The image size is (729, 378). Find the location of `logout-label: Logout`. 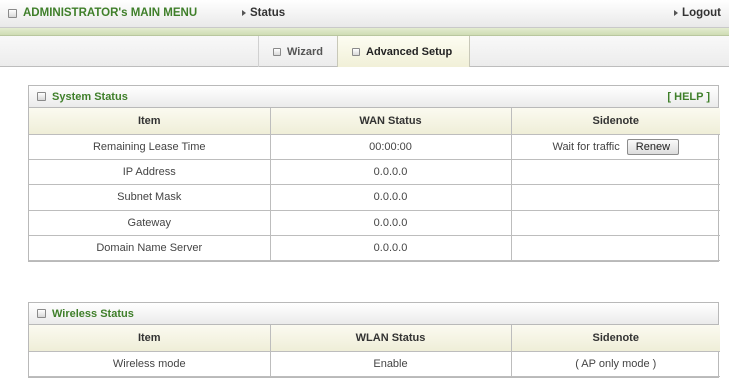

logout-label: Logout is located at coordinates (701, 13).